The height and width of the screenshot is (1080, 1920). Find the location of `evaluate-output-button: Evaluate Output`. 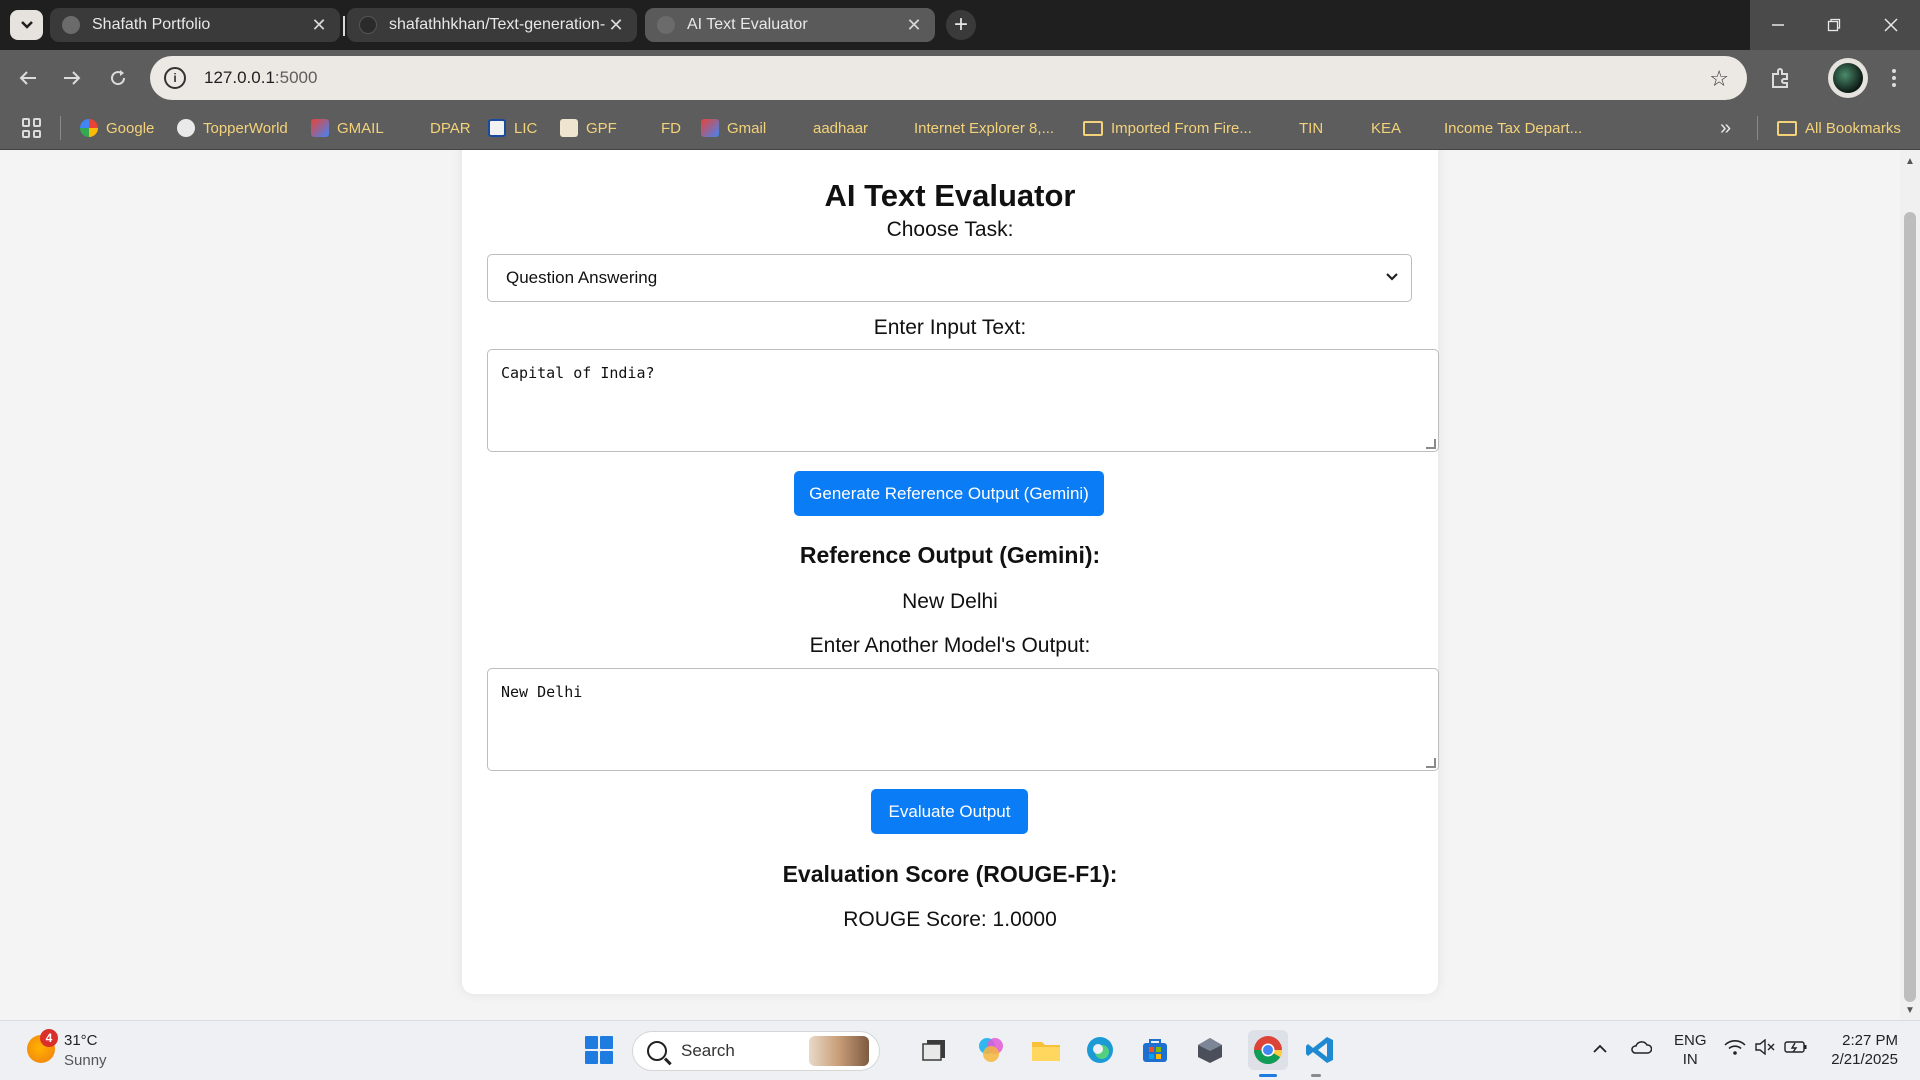

evaluate-output-button: Evaluate Output is located at coordinates (949, 811).